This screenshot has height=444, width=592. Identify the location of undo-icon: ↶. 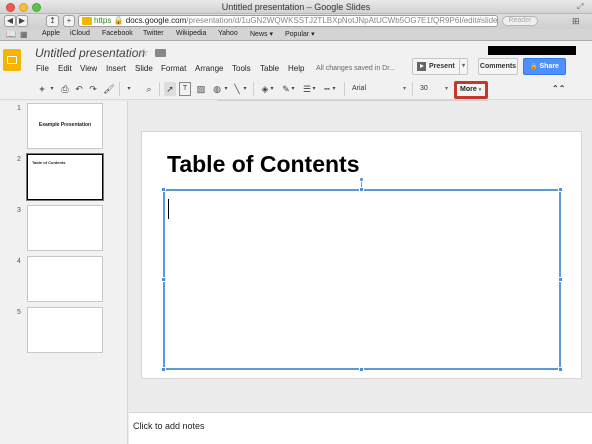
(79, 89).